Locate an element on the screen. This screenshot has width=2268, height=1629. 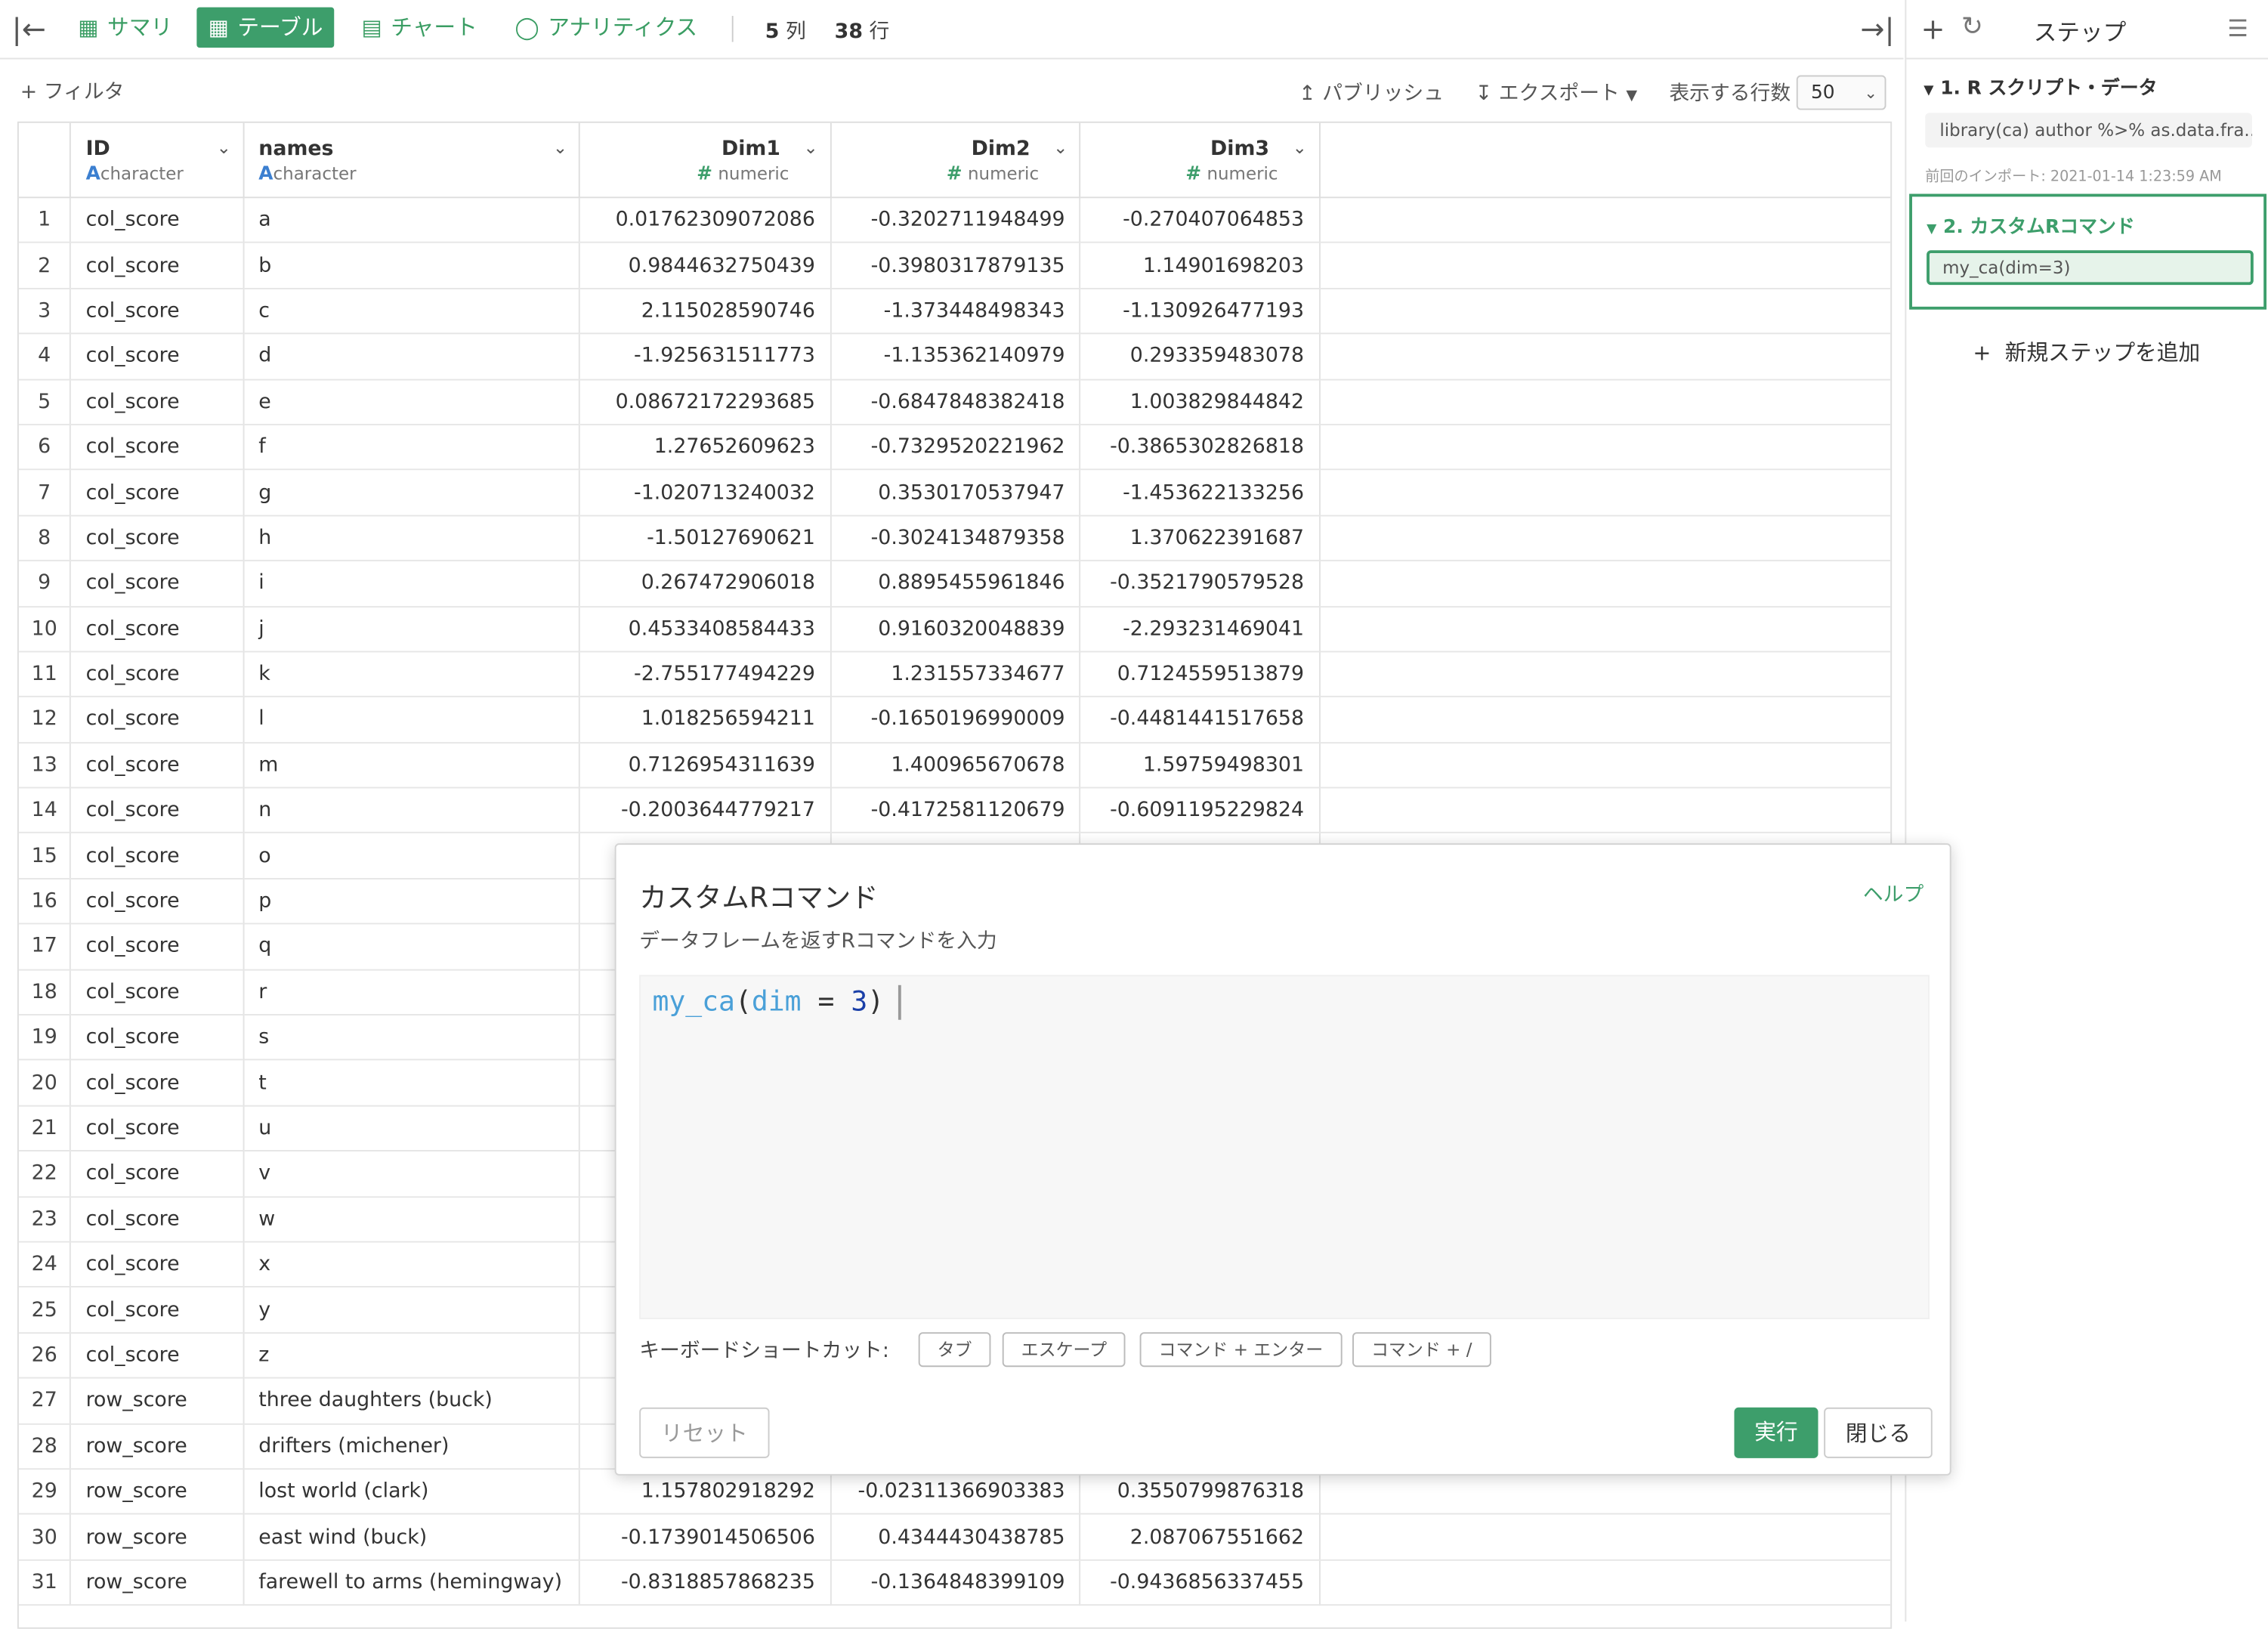
cell-dim2: -0.1650196990009 is located at coordinates (956, 720).